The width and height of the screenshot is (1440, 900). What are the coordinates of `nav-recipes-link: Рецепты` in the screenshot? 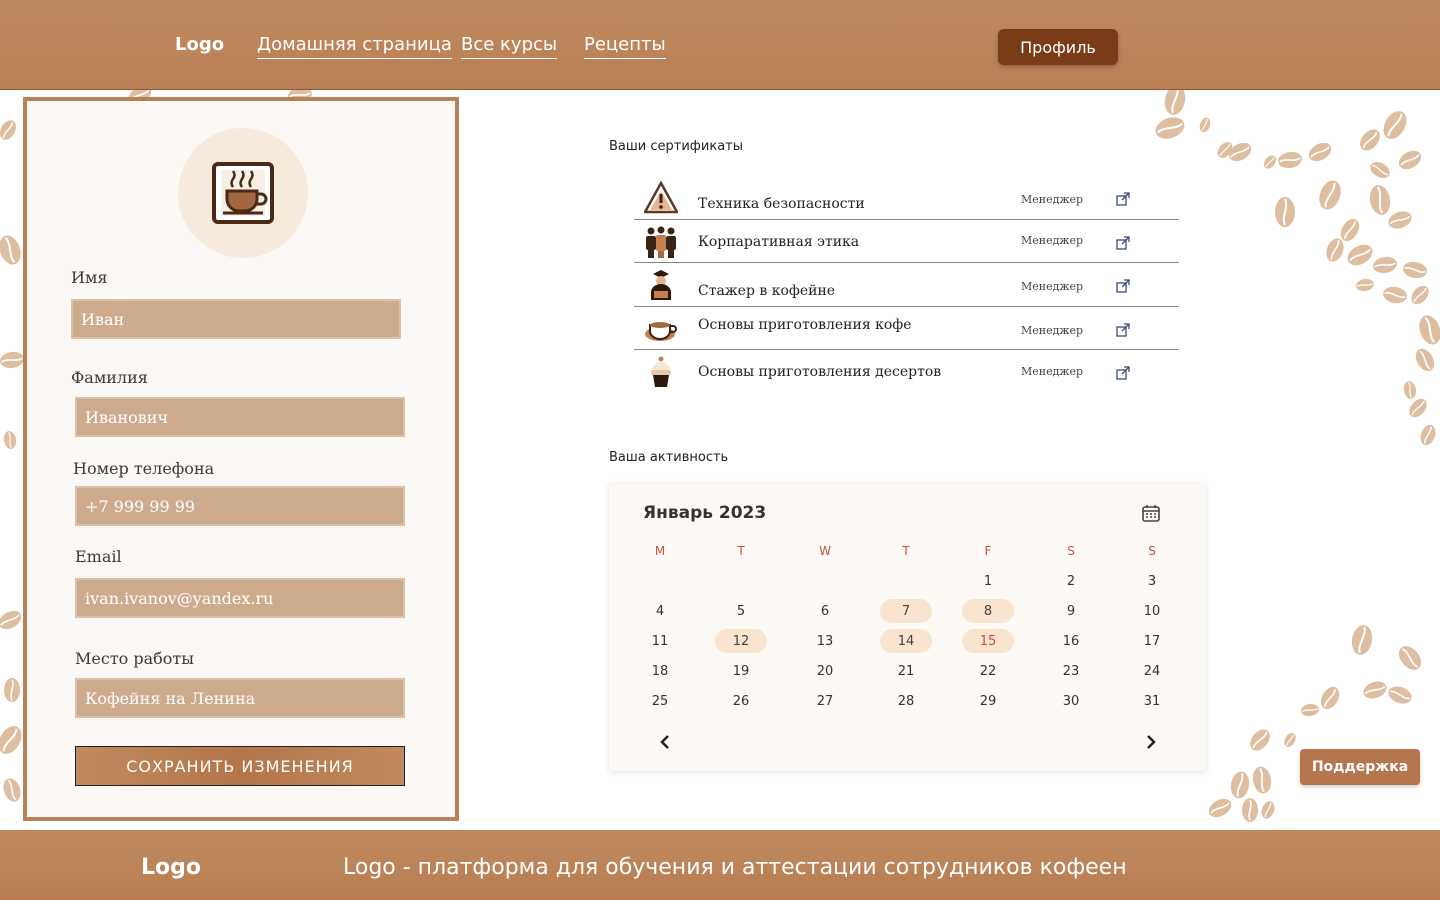 It's located at (625, 46).